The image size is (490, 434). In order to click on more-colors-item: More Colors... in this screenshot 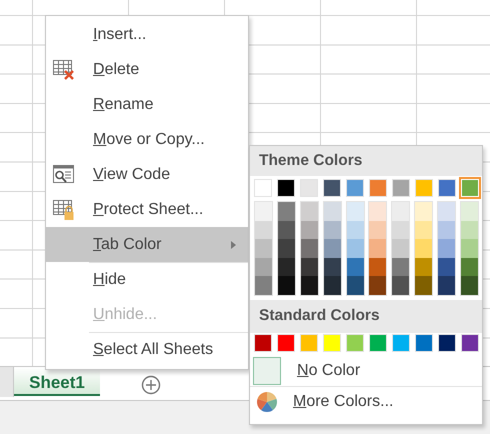, I will do `click(343, 401)`.